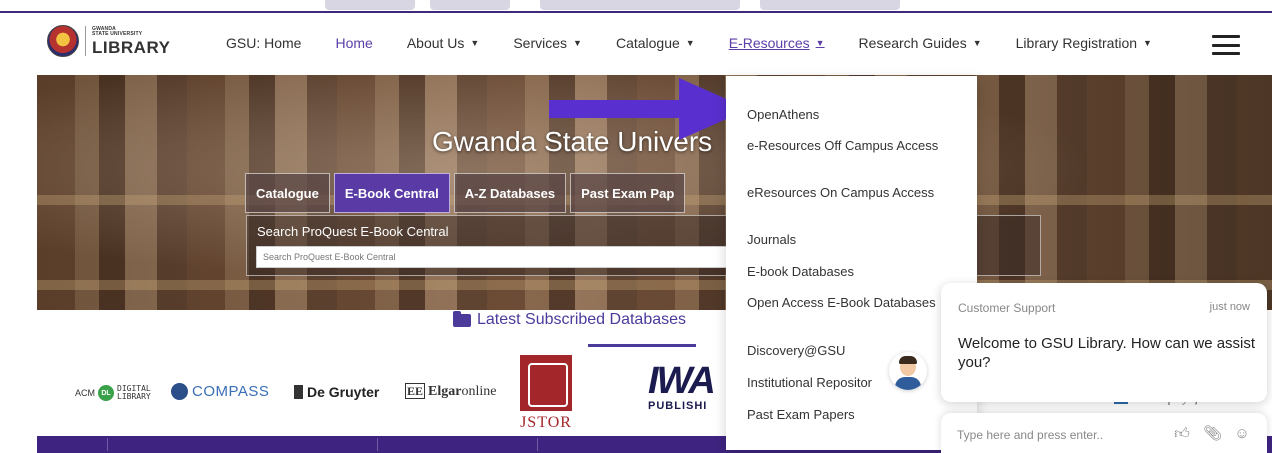 The height and width of the screenshot is (453, 1272). I want to click on compass-logo: COMPASS, so click(220, 391).